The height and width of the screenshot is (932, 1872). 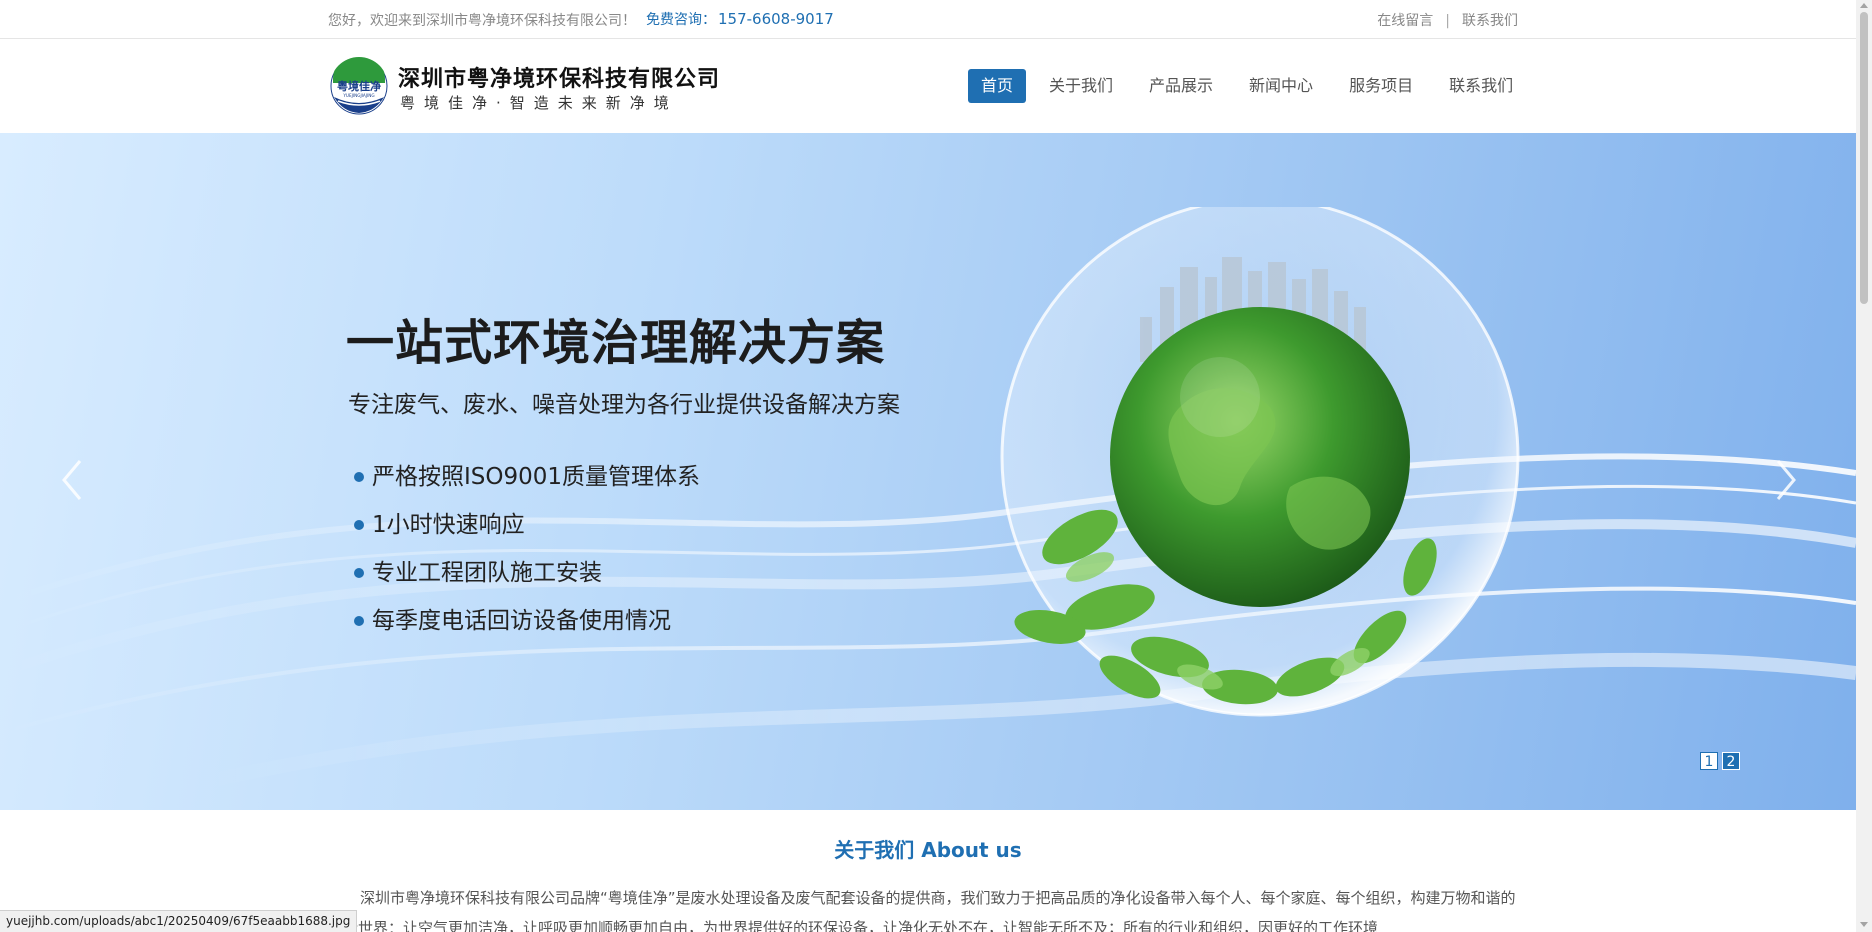 I want to click on banner-headline: 一站式环境治理解决方案, so click(x=616, y=343).